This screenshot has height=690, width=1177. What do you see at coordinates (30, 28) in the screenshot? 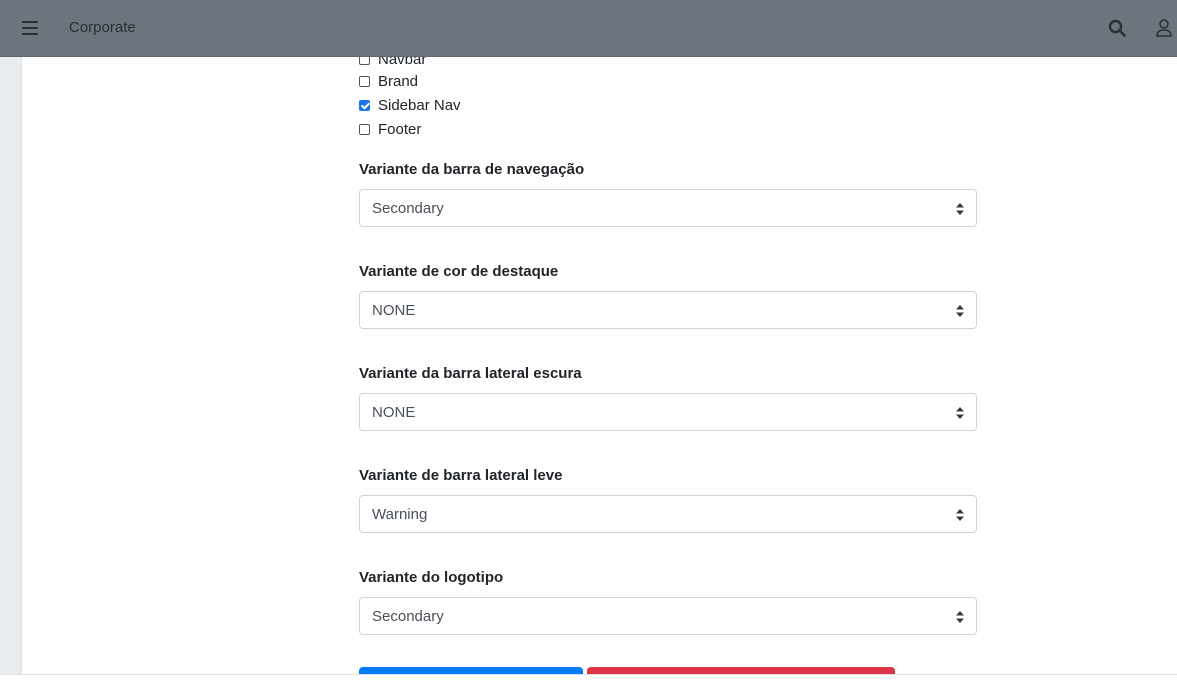
I see `hamburger-menu-icon` at bounding box center [30, 28].